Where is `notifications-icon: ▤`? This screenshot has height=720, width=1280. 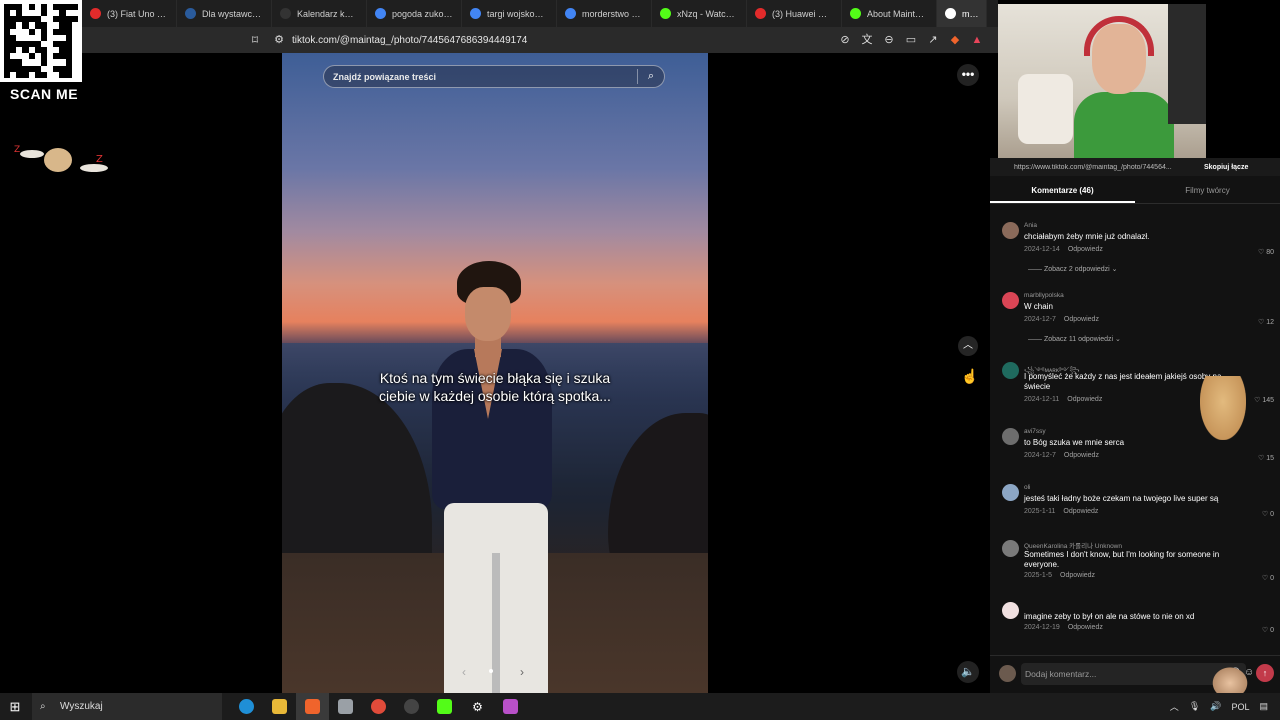 notifications-icon: ▤ is located at coordinates (1263, 706).